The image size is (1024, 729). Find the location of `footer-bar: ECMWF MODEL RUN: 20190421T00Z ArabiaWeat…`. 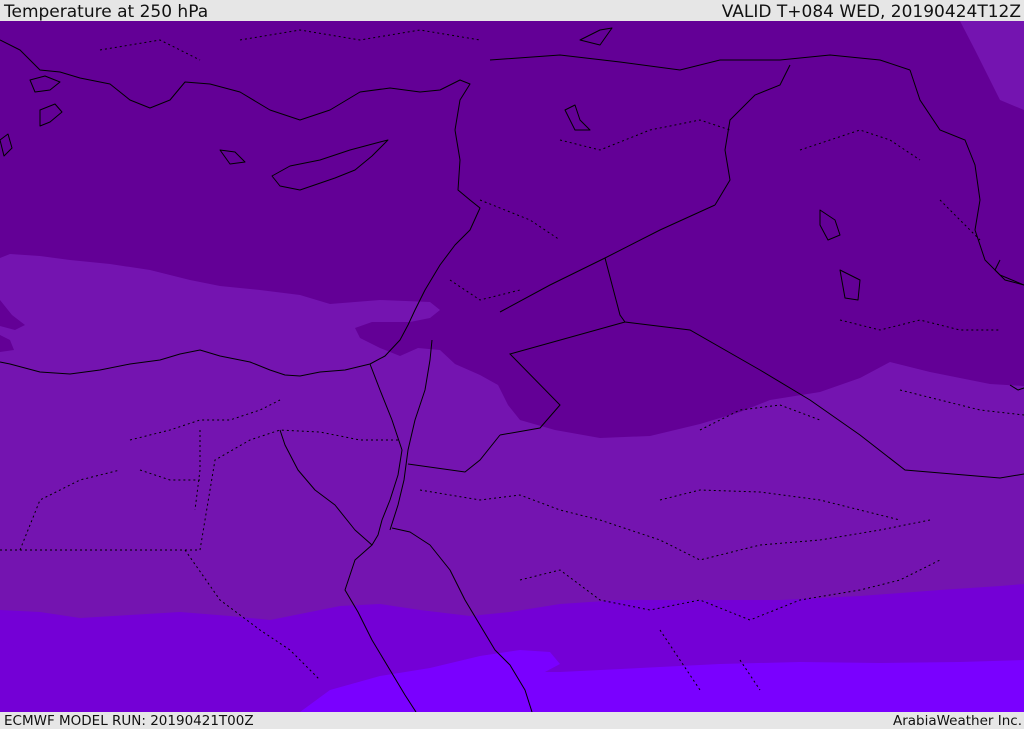

footer-bar: ECMWF MODEL RUN: 20190421T00Z ArabiaWeat… is located at coordinates (512, 720).